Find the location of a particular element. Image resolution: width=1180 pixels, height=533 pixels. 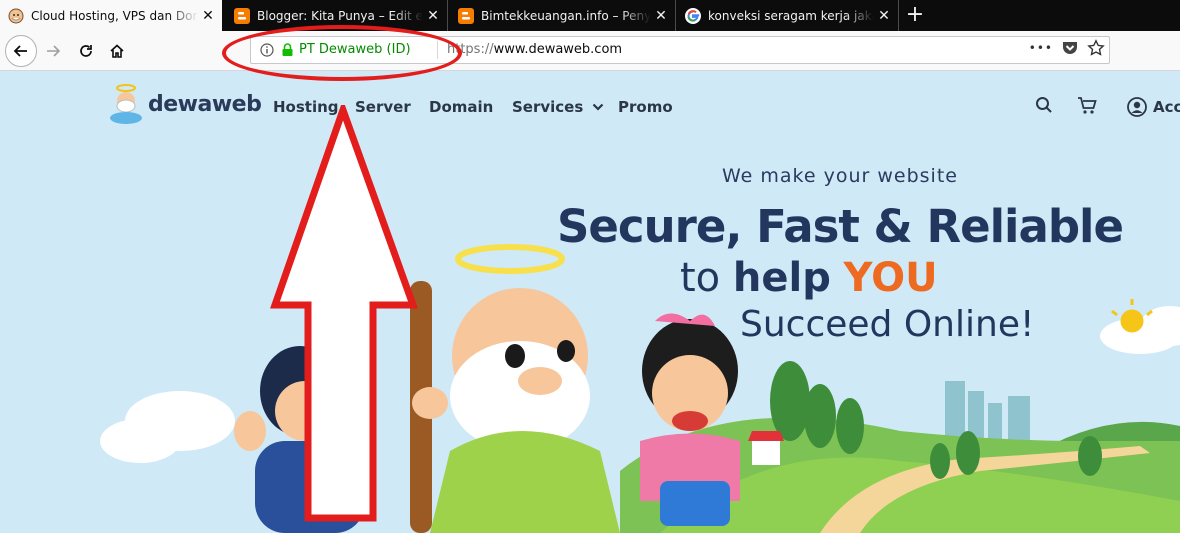

nav-hosting: Hosting is located at coordinates (306, 107).